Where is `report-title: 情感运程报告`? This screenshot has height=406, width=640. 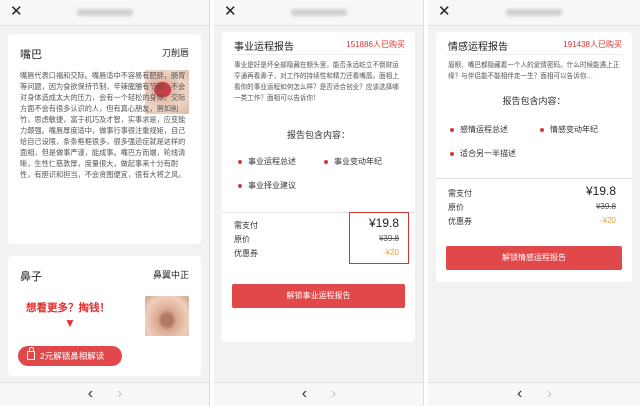
report-title: 情感运程报告 is located at coordinates (478, 47).